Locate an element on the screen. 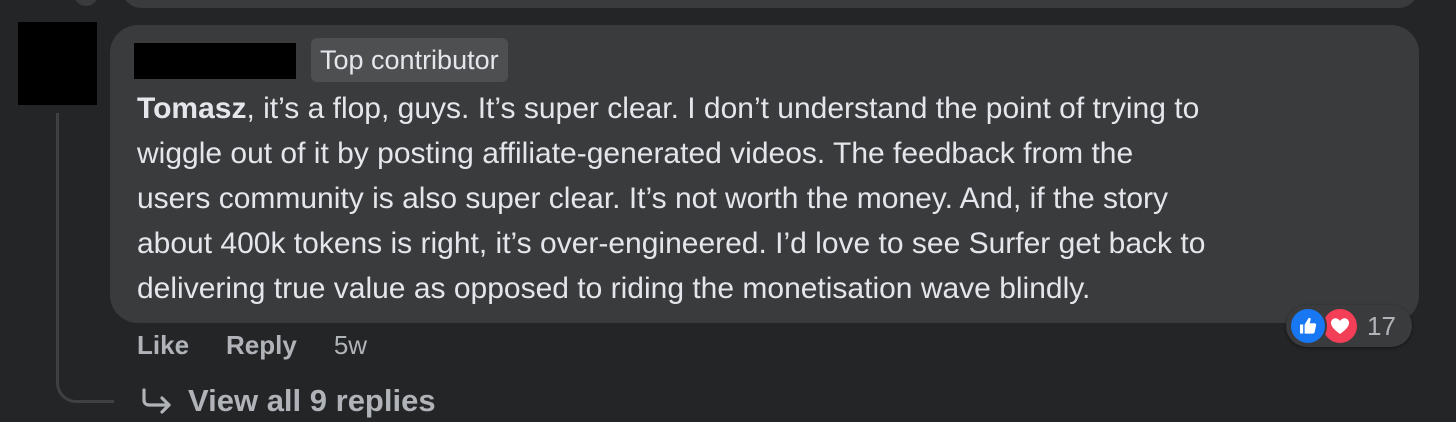 The height and width of the screenshot is (422, 1456). like-icon is located at coordinates (1308, 326).